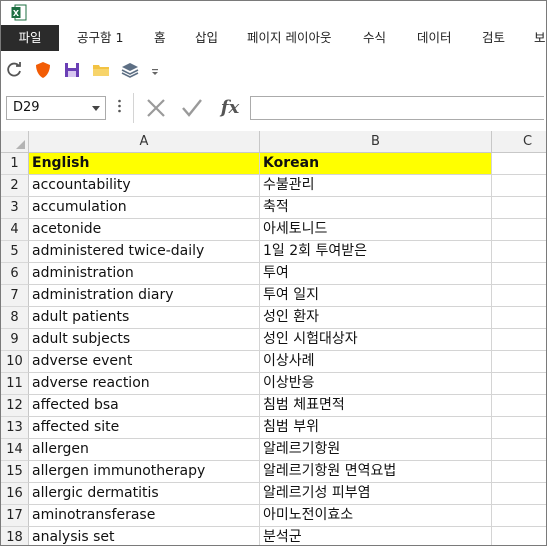 The width and height of the screenshot is (547, 546). Describe the element at coordinates (376, 536) in the screenshot. I see `cell-korean: 분석군` at that location.